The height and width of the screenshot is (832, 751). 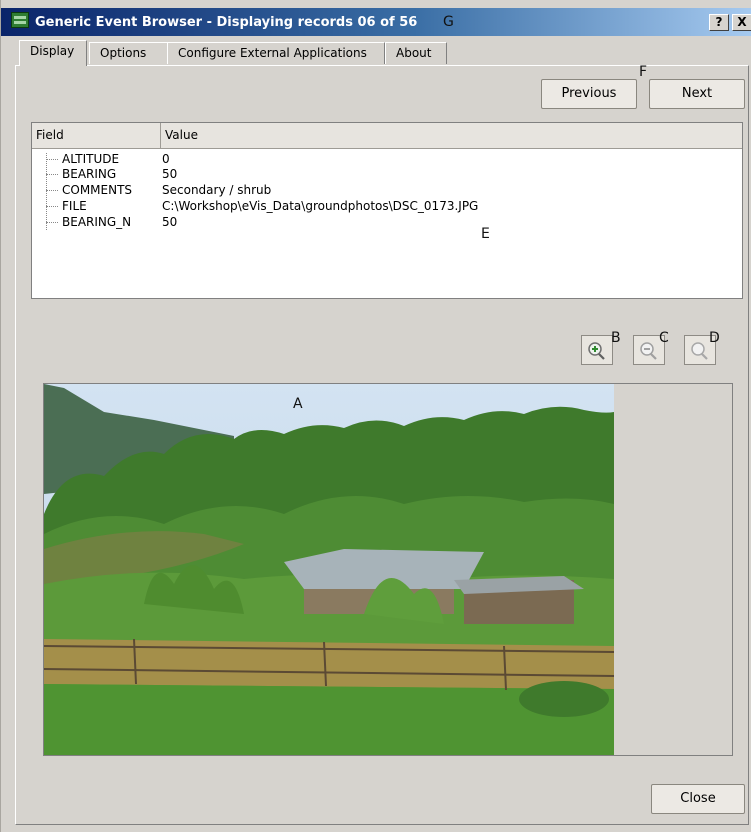 What do you see at coordinates (616, 338) in the screenshot?
I see `annotation-b: B` at bounding box center [616, 338].